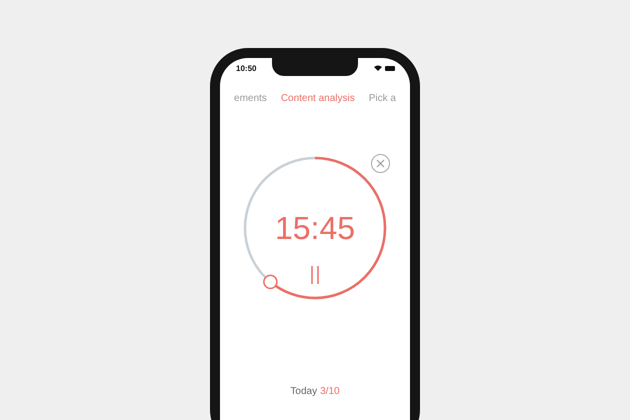  Describe the element at coordinates (315, 275) in the screenshot. I see `pause-icon` at that location.